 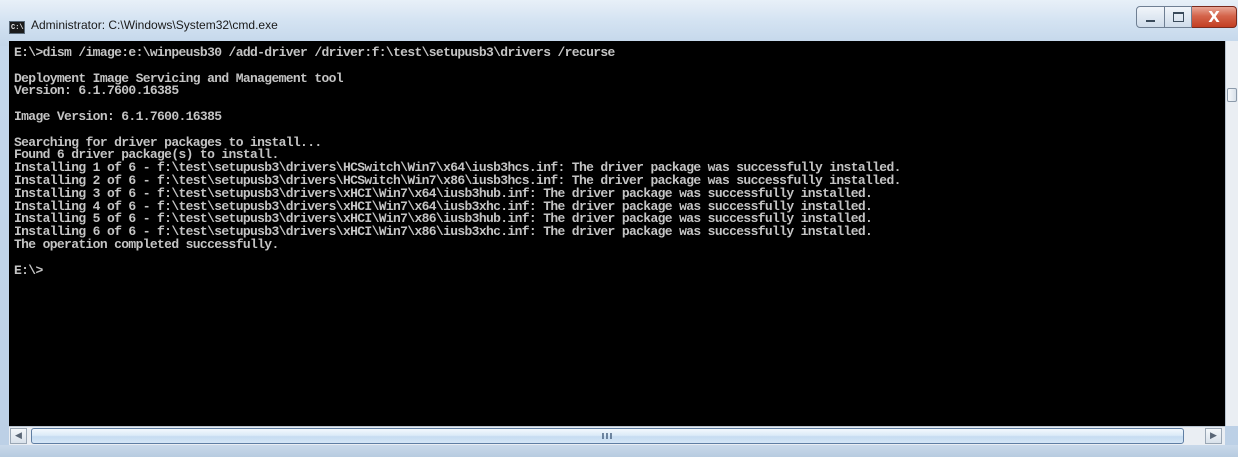 I want to click on console-line: Version: 6.1.7600.16385, so click(x=96, y=91).